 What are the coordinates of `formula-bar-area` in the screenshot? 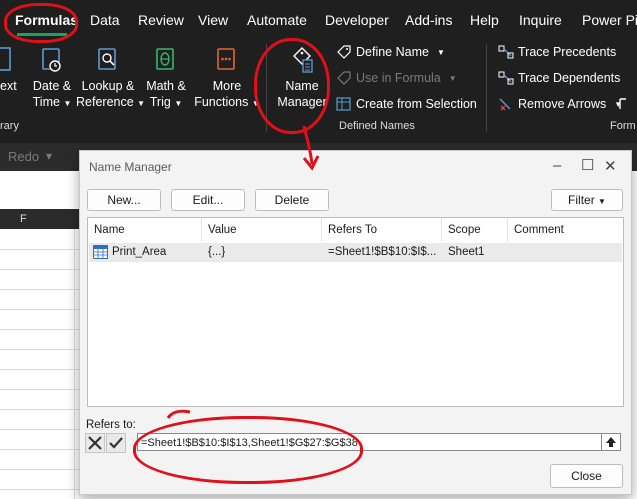 It's located at (40, 190).